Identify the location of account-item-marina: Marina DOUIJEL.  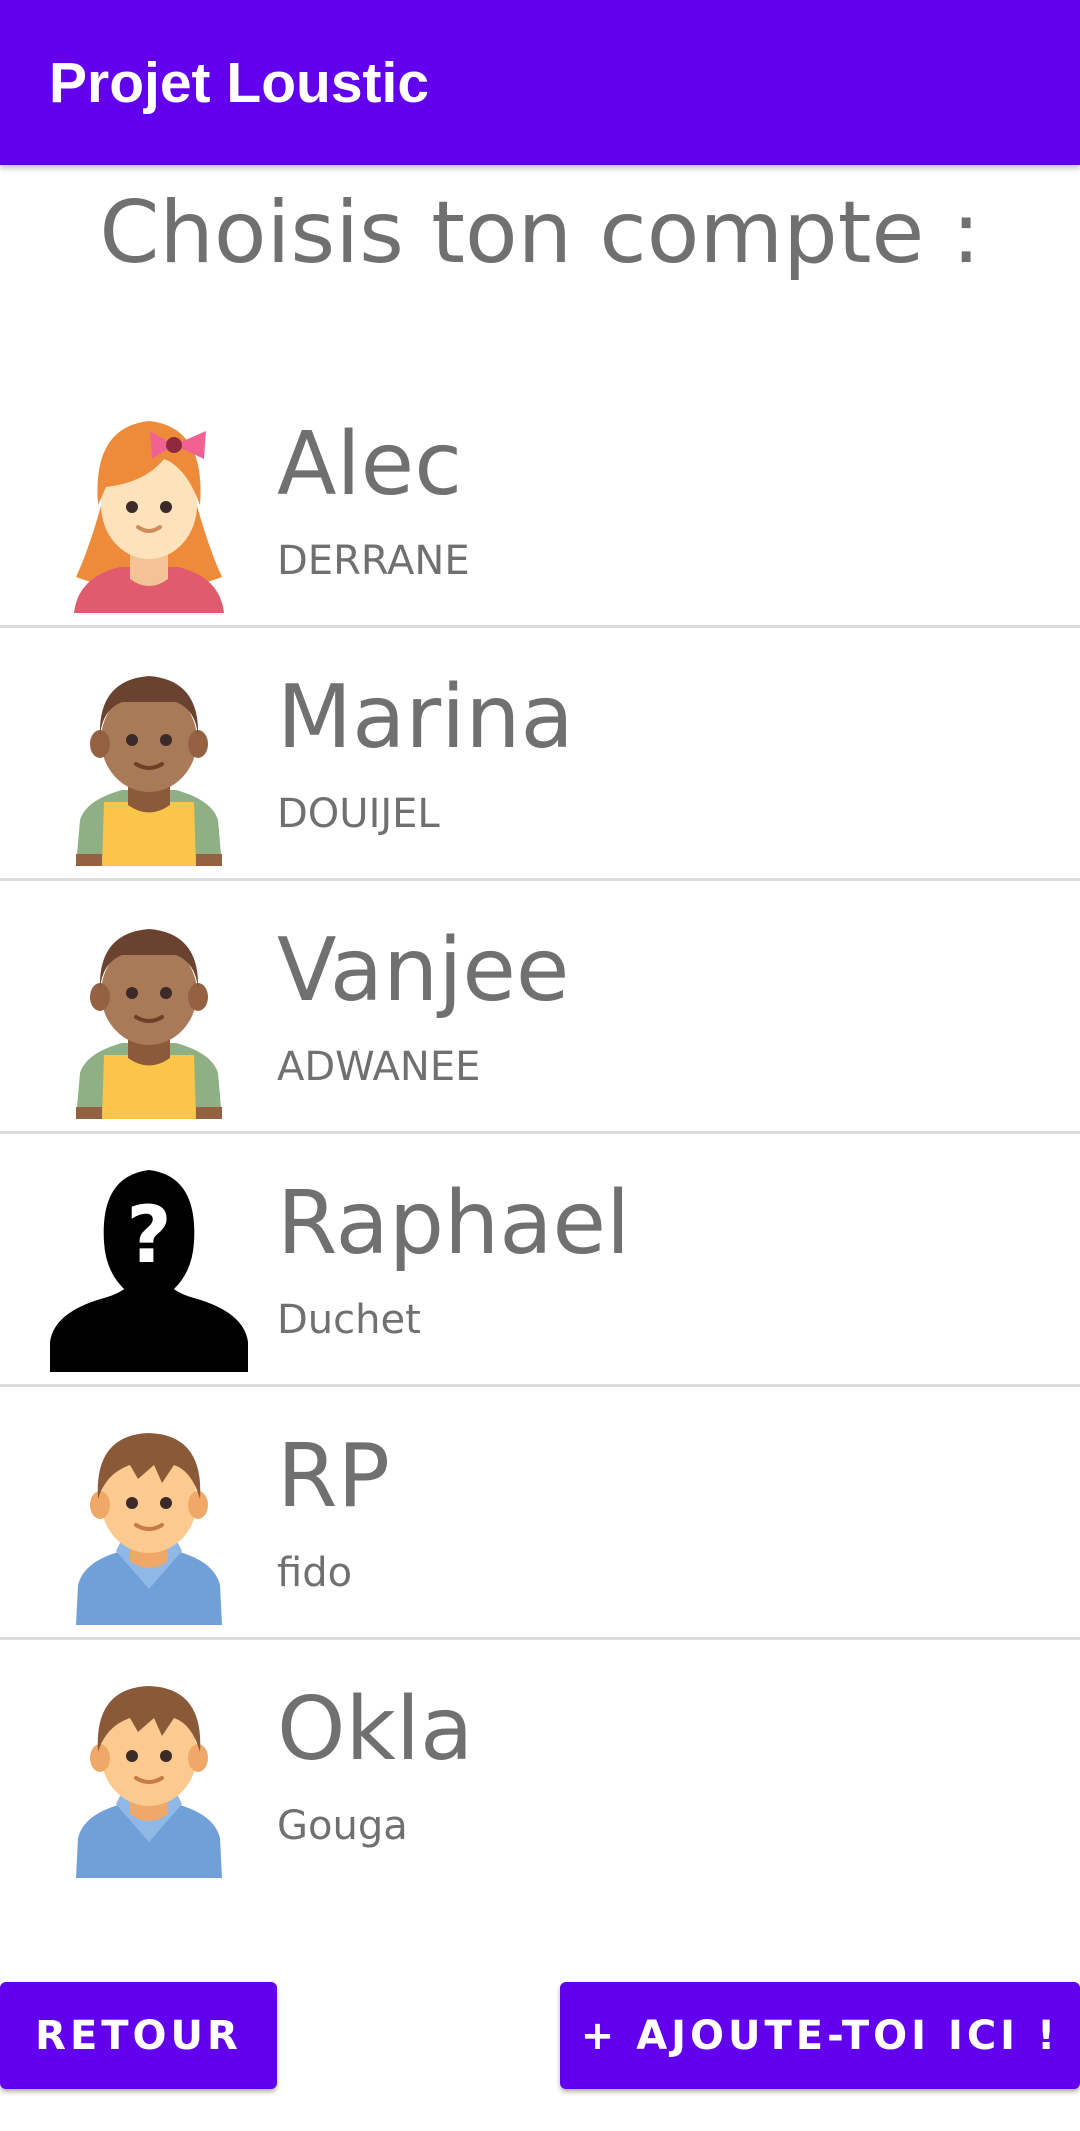
(540, 754).